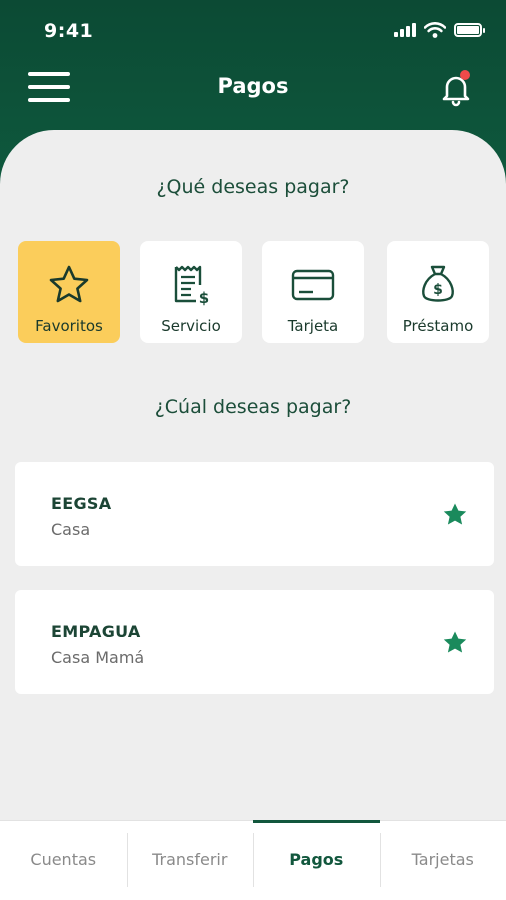 The image size is (506, 900). Describe the element at coordinates (253, 407) in the screenshot. I see `section-title-which: ¿Cúal deseas pagar?` at that location.